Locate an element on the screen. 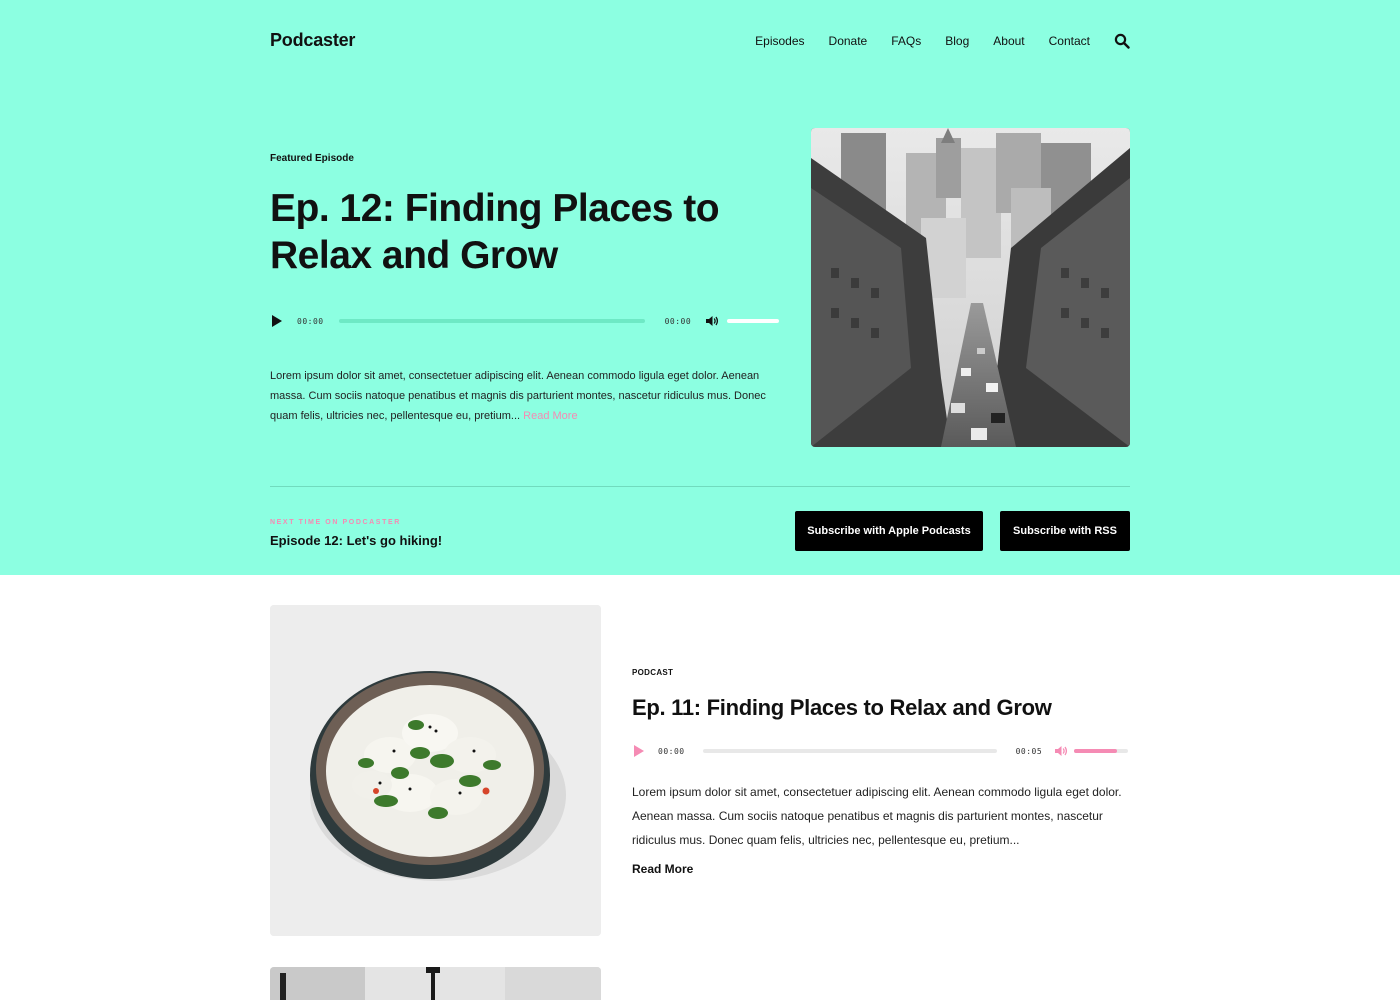 This screenshot has height=1000, width=1400. dumplings-bowl-photo is located at coordinates (435, 770).